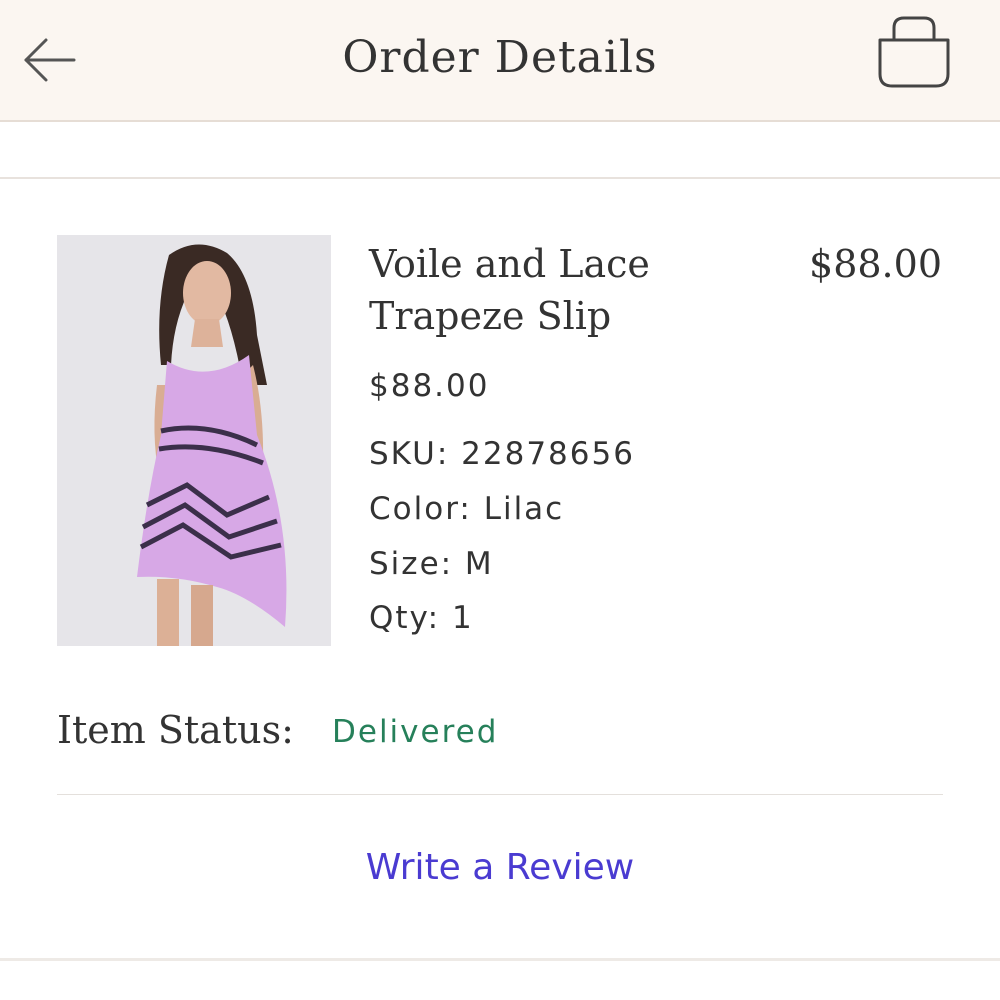 This screenshot has height=1000, width=1000. Describe the element at coordinates (429, 386) in the screenshot. I see `unit-price: $88.00` at that location.